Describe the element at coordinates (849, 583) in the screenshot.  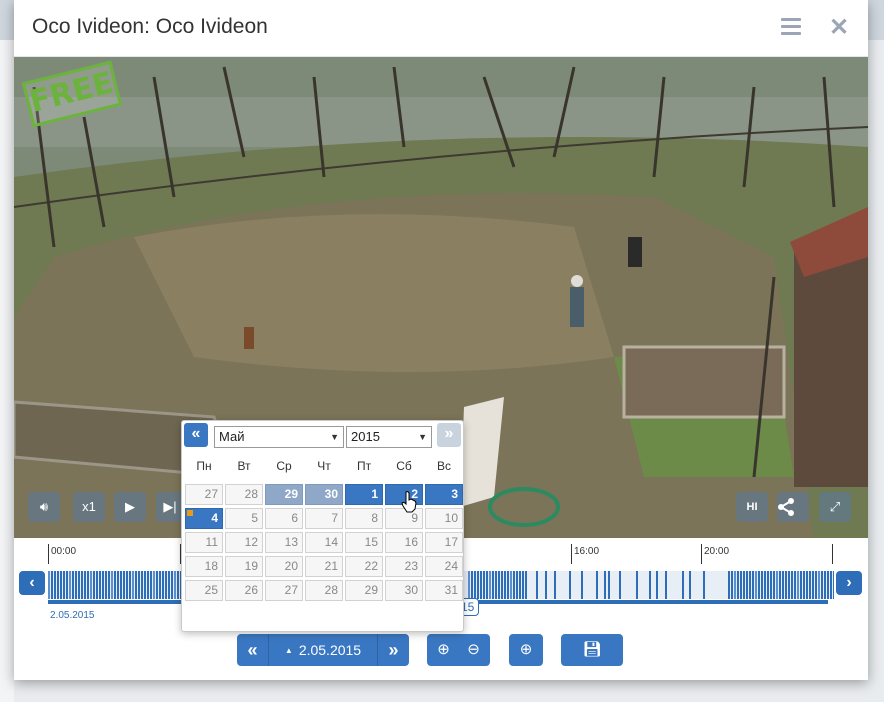
I see `timeline-next-button: ›` at that location.